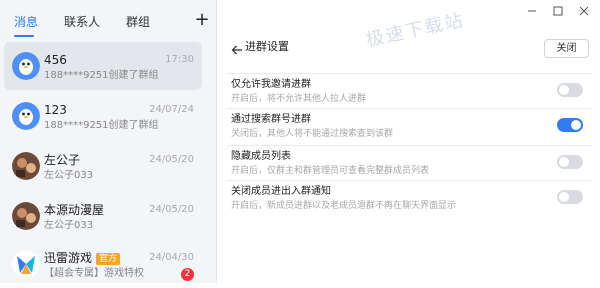 This screenshot has height=288, width=600. I want to click on setting-search-join: 通过搜索群号进群 关闭后，其他人将不能通过搜索查到该群, so click(410, 125).